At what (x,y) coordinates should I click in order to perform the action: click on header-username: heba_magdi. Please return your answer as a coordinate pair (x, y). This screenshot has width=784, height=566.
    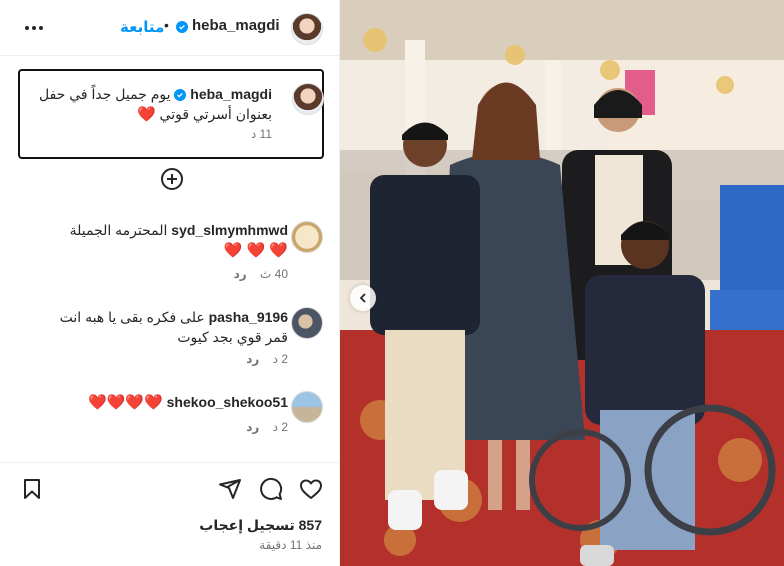
    Looking at the image, I should click on (236, 25).